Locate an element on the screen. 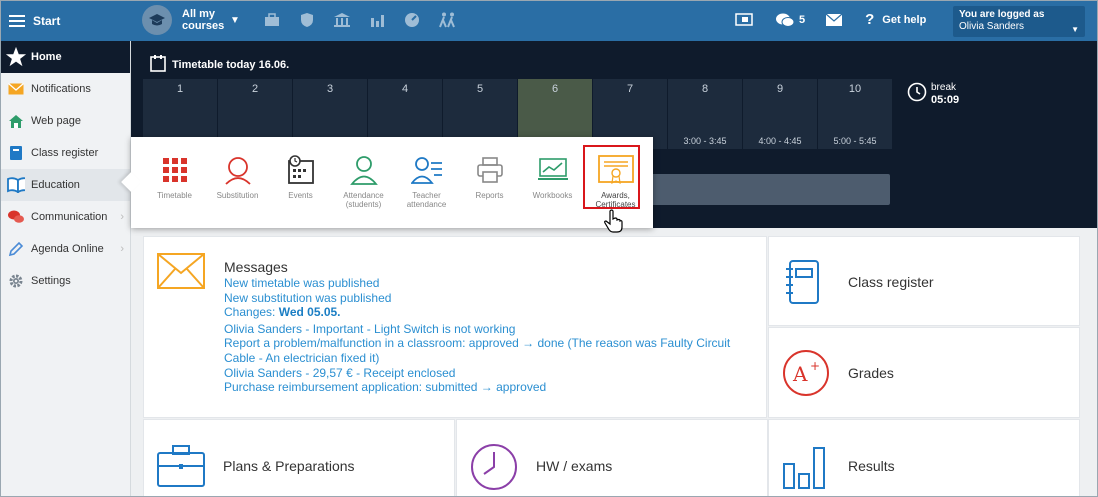  submenu-label: Attendance (students) is located at coordinates (363, 200).